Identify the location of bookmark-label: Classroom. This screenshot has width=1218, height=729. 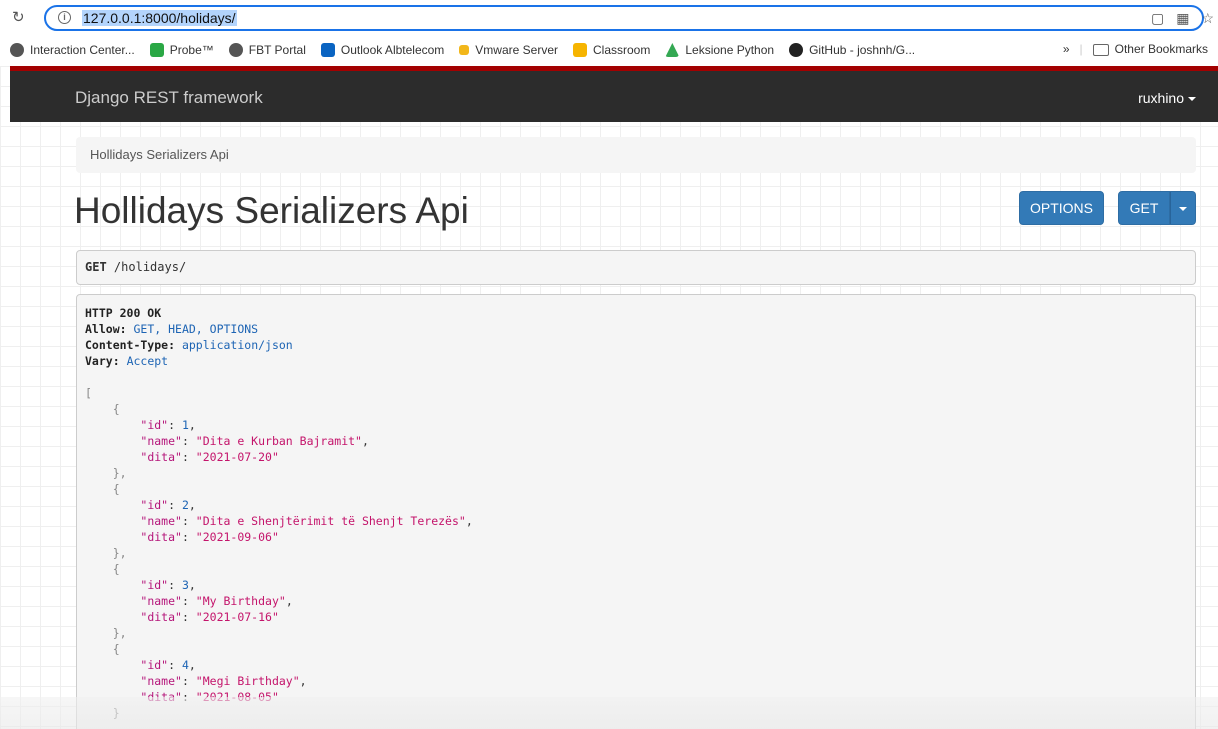
(621, 50).